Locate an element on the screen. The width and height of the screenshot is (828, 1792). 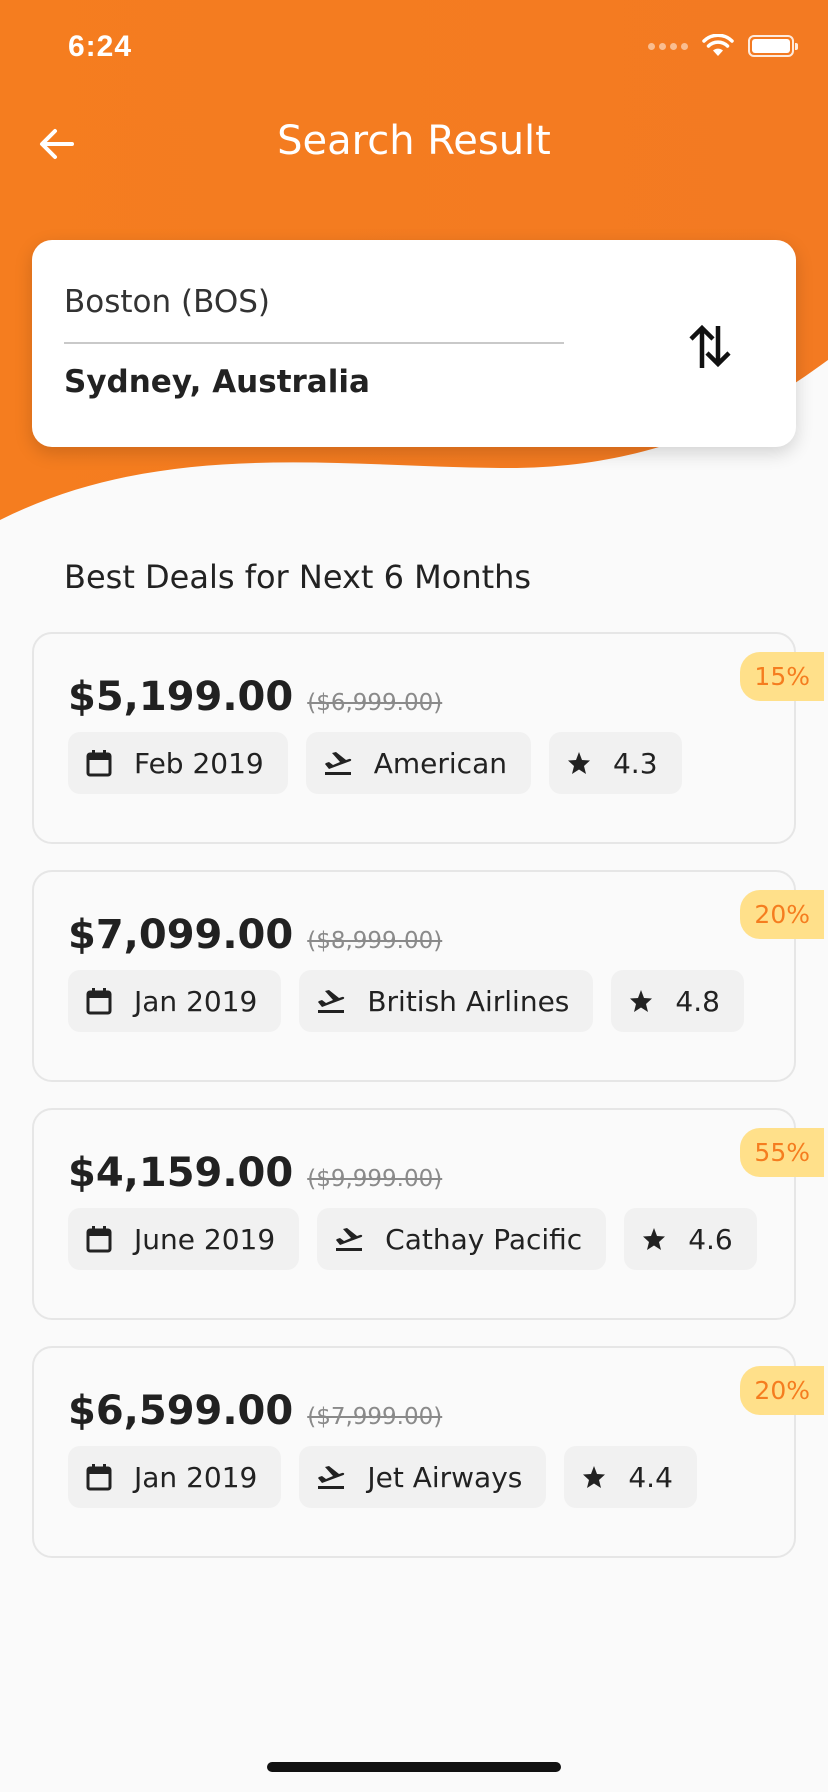
swap-vertical-icon is located at coordinates (710, 346).